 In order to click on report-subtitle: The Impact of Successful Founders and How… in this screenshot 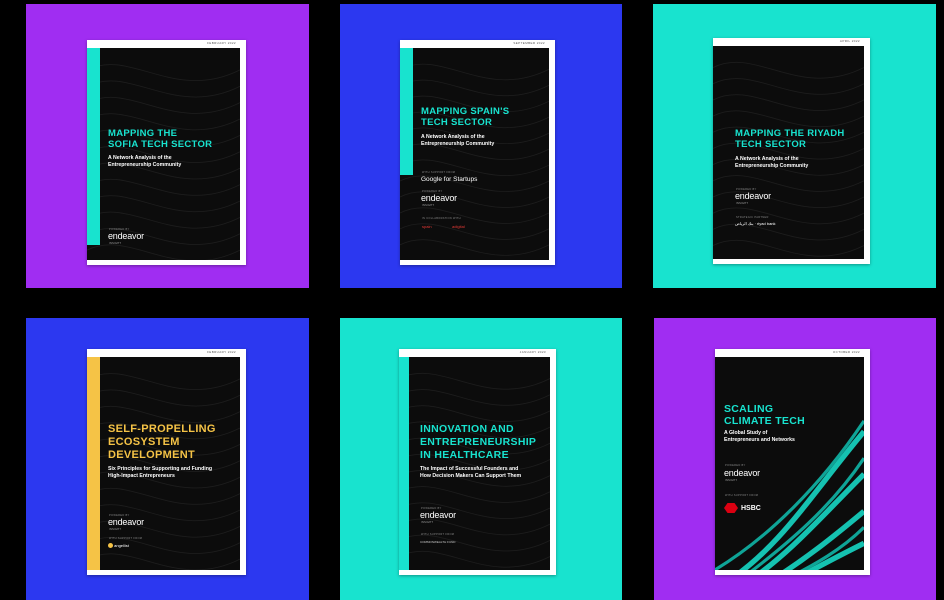, I will do `click(471, 472)`.